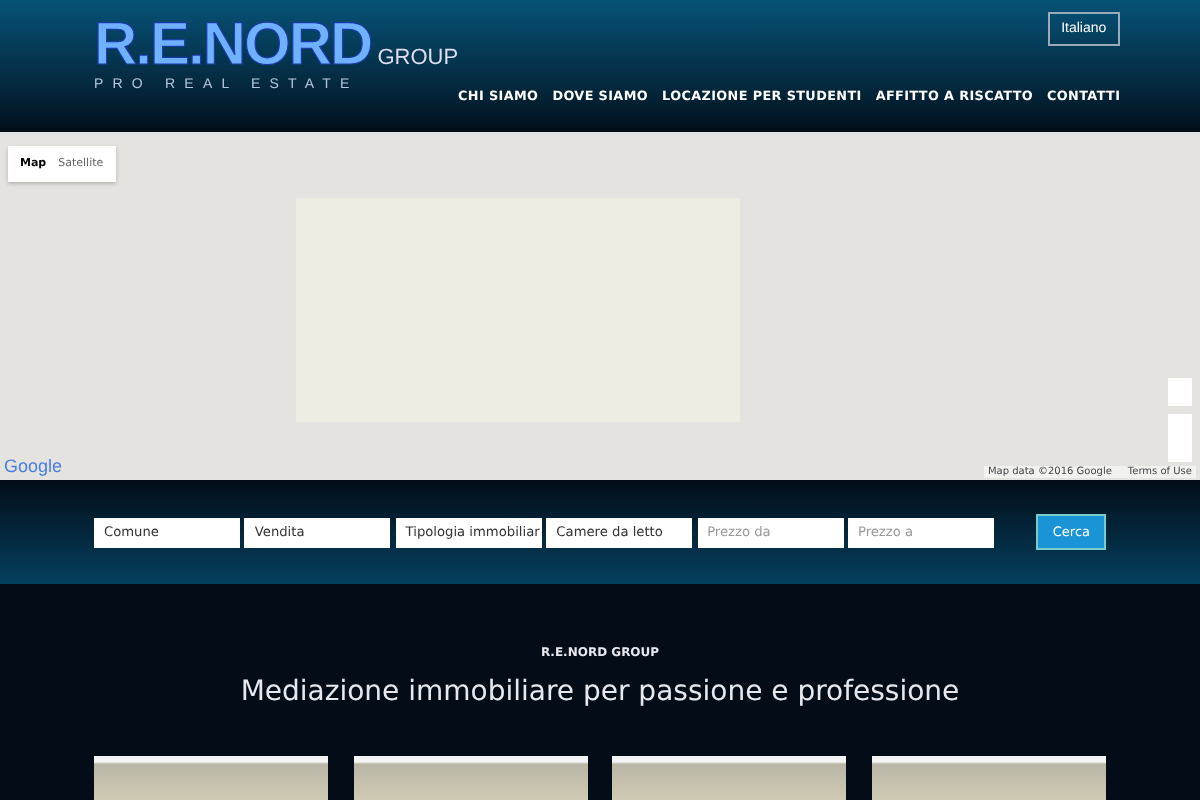 This screenshot has width=1200, height=800. Describe the element at coordinates (600, 692) in the screenshot. I see `section-title: Mediazione immobiliare per passione e professione` at that location.